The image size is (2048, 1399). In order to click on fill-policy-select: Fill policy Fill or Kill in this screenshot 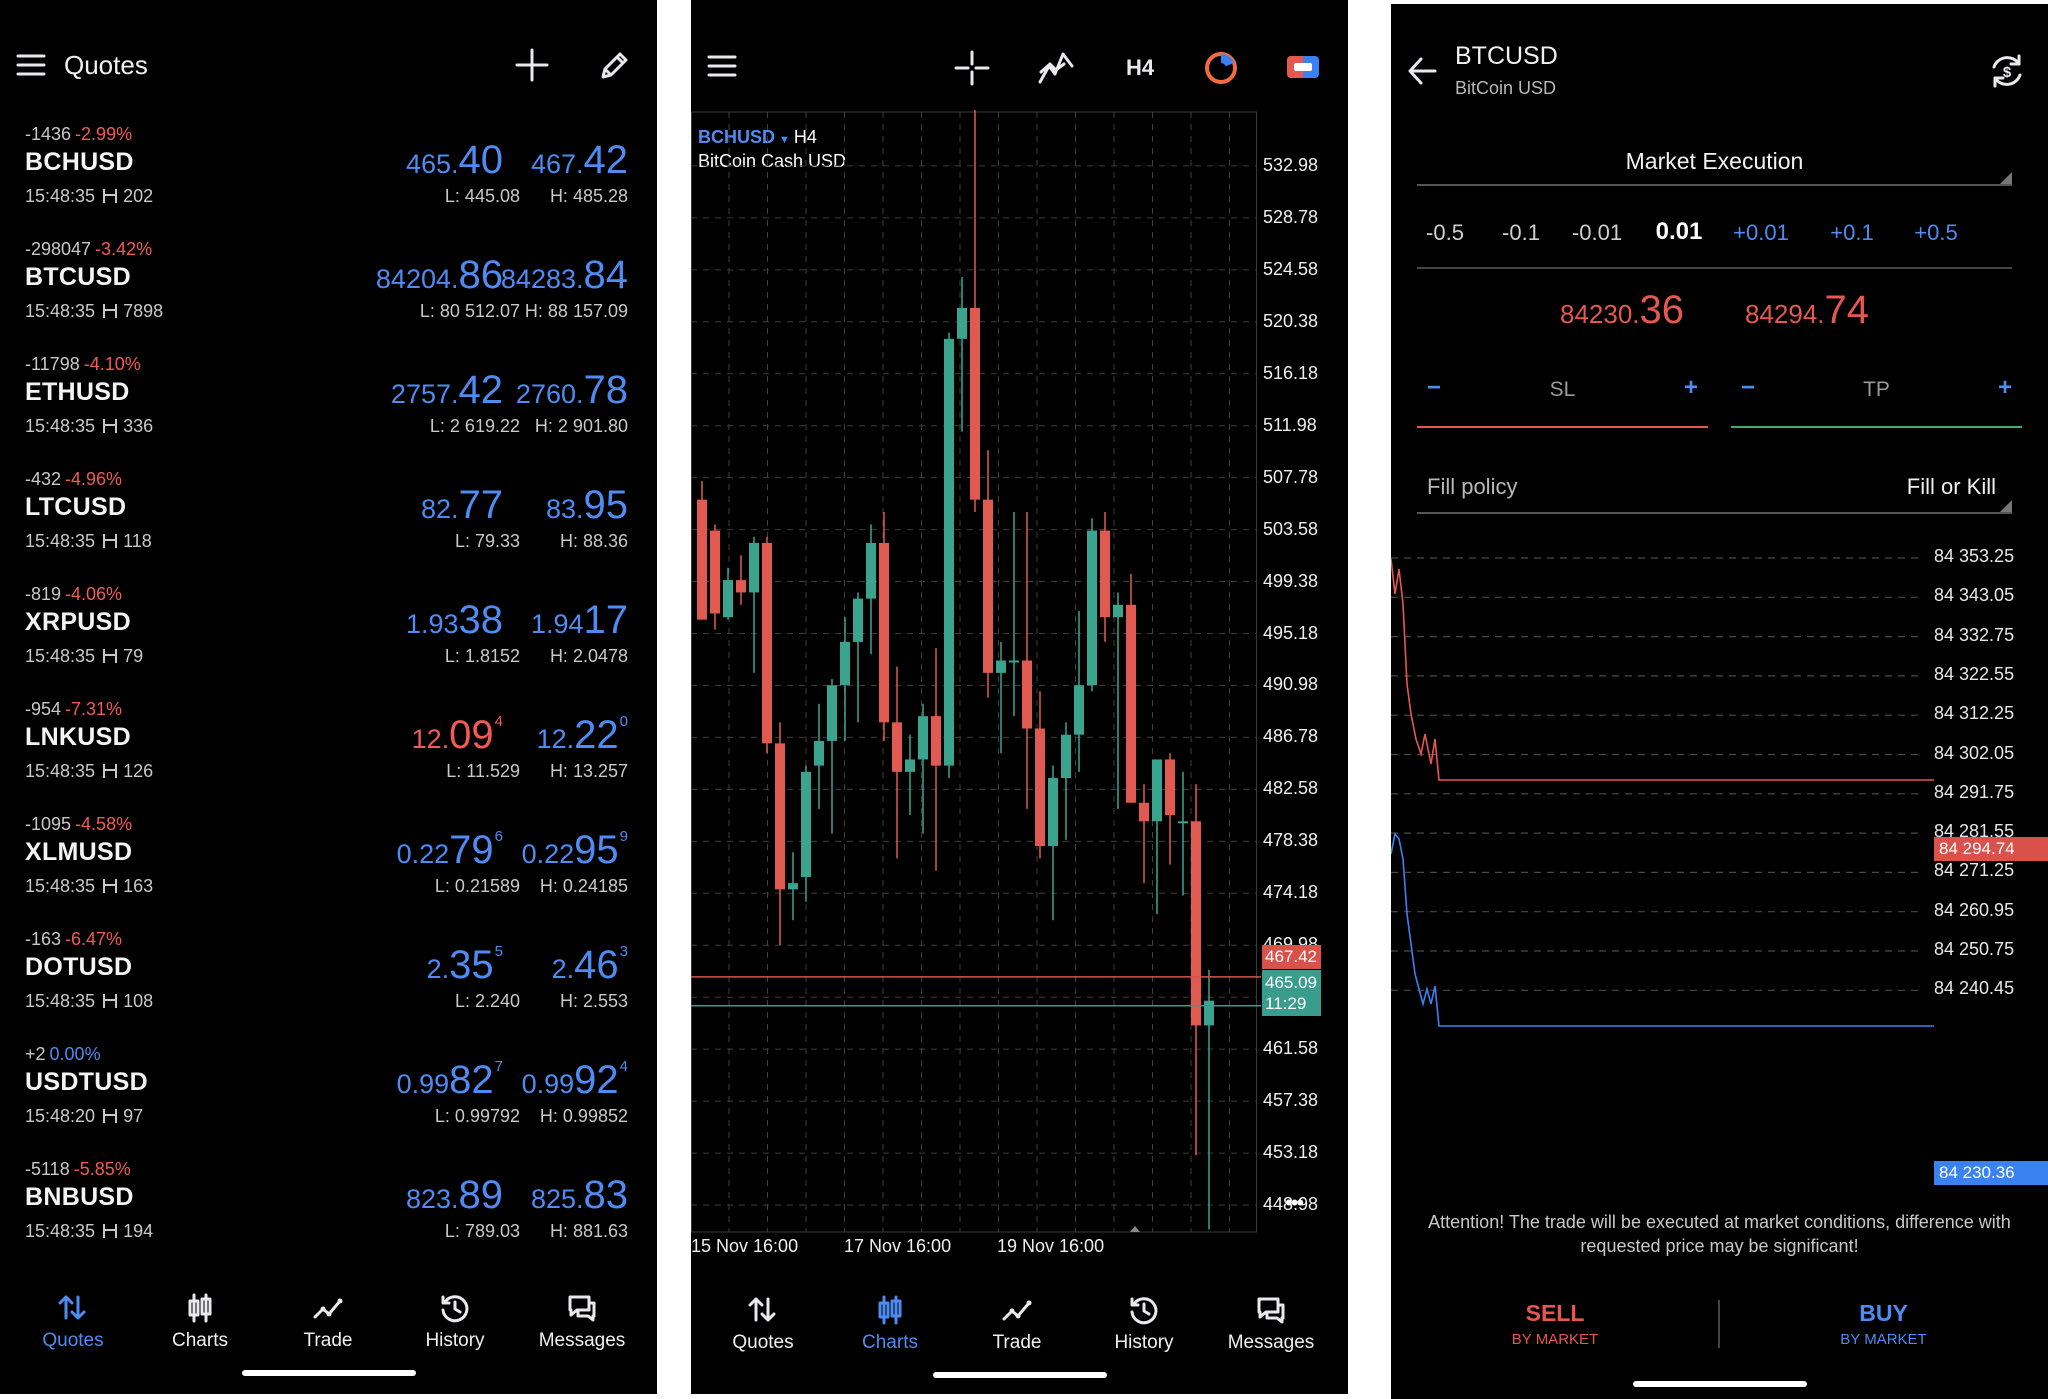, I will do `click(1714, 488)`.